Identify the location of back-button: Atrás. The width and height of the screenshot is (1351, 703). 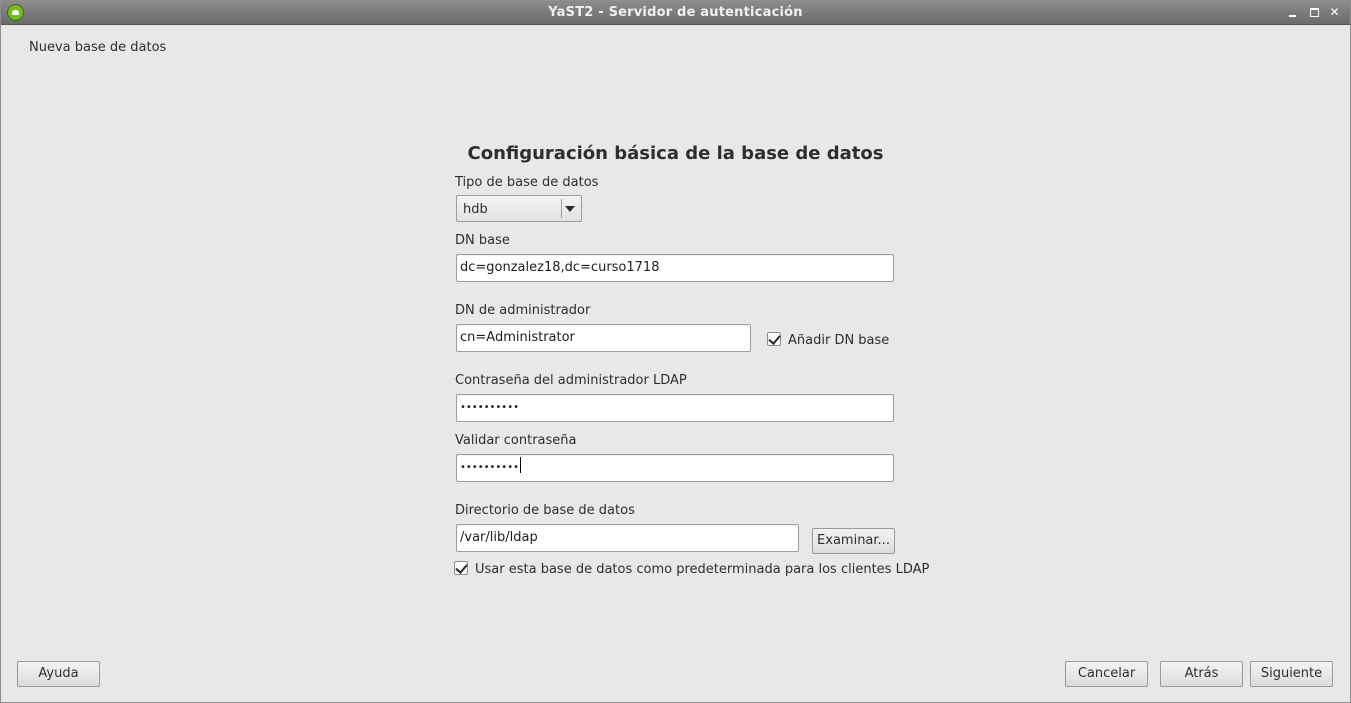
(1201, 674).